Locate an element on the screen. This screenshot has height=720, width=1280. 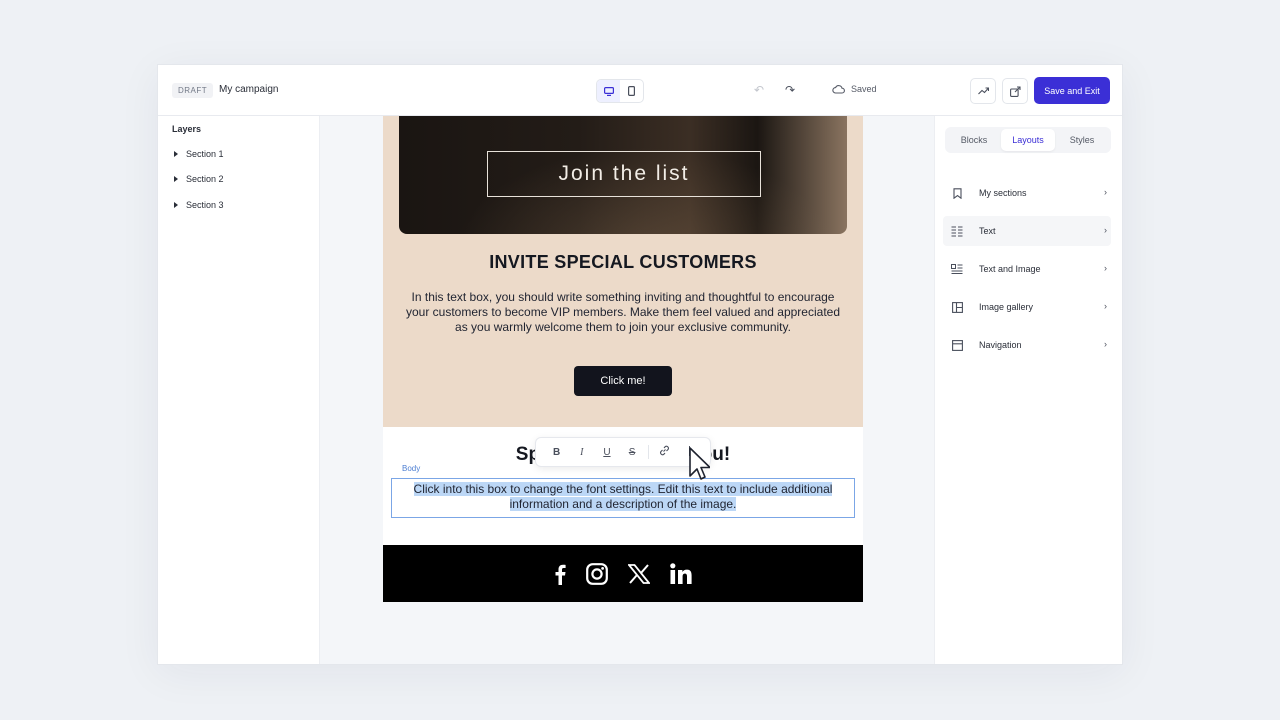
link-icon is located at coordinates (664, 450).